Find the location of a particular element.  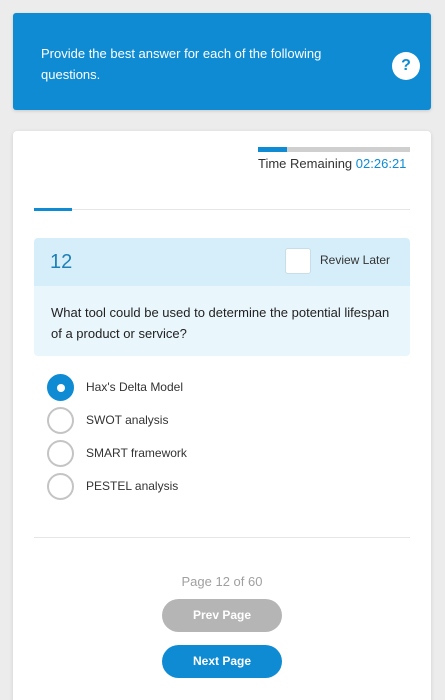

answer-option-label: Hax's Delta Model is located at coordinates (134, 387).